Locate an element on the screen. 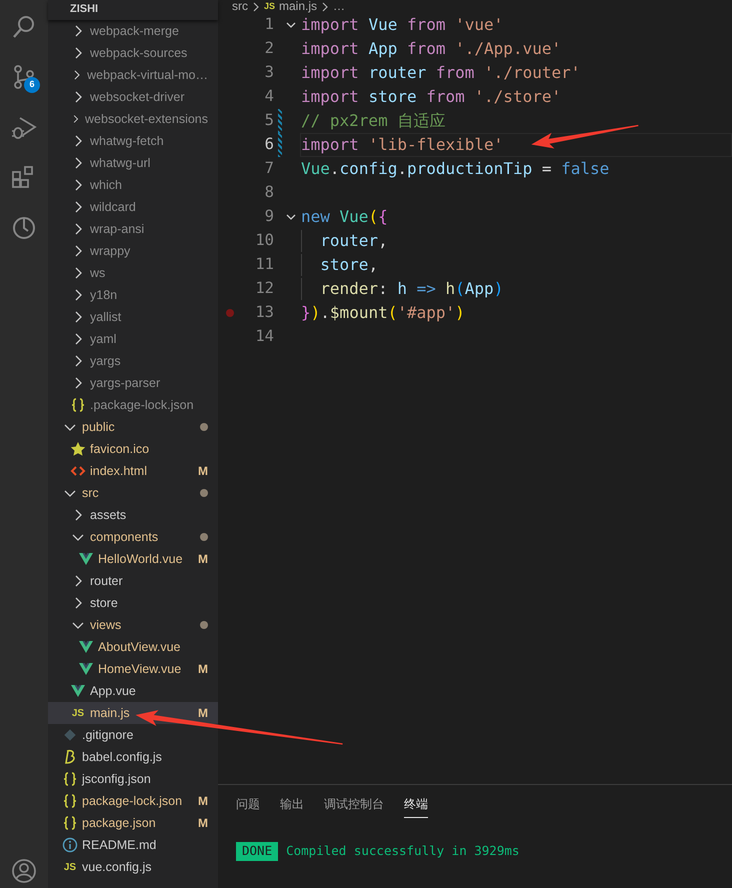  file-row: package.json M is located at coordinates (133, 823).